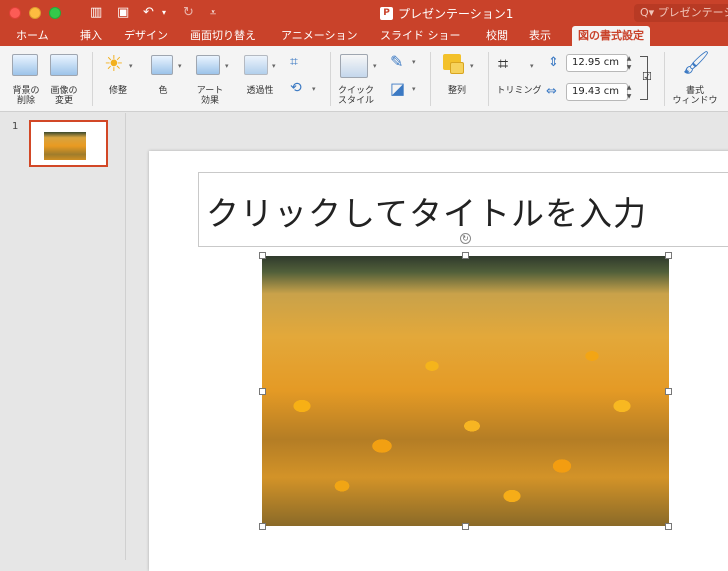  Describe the element at coordinates (457, 68) in the screenshot. I see `arrange-icon-back` at that location.